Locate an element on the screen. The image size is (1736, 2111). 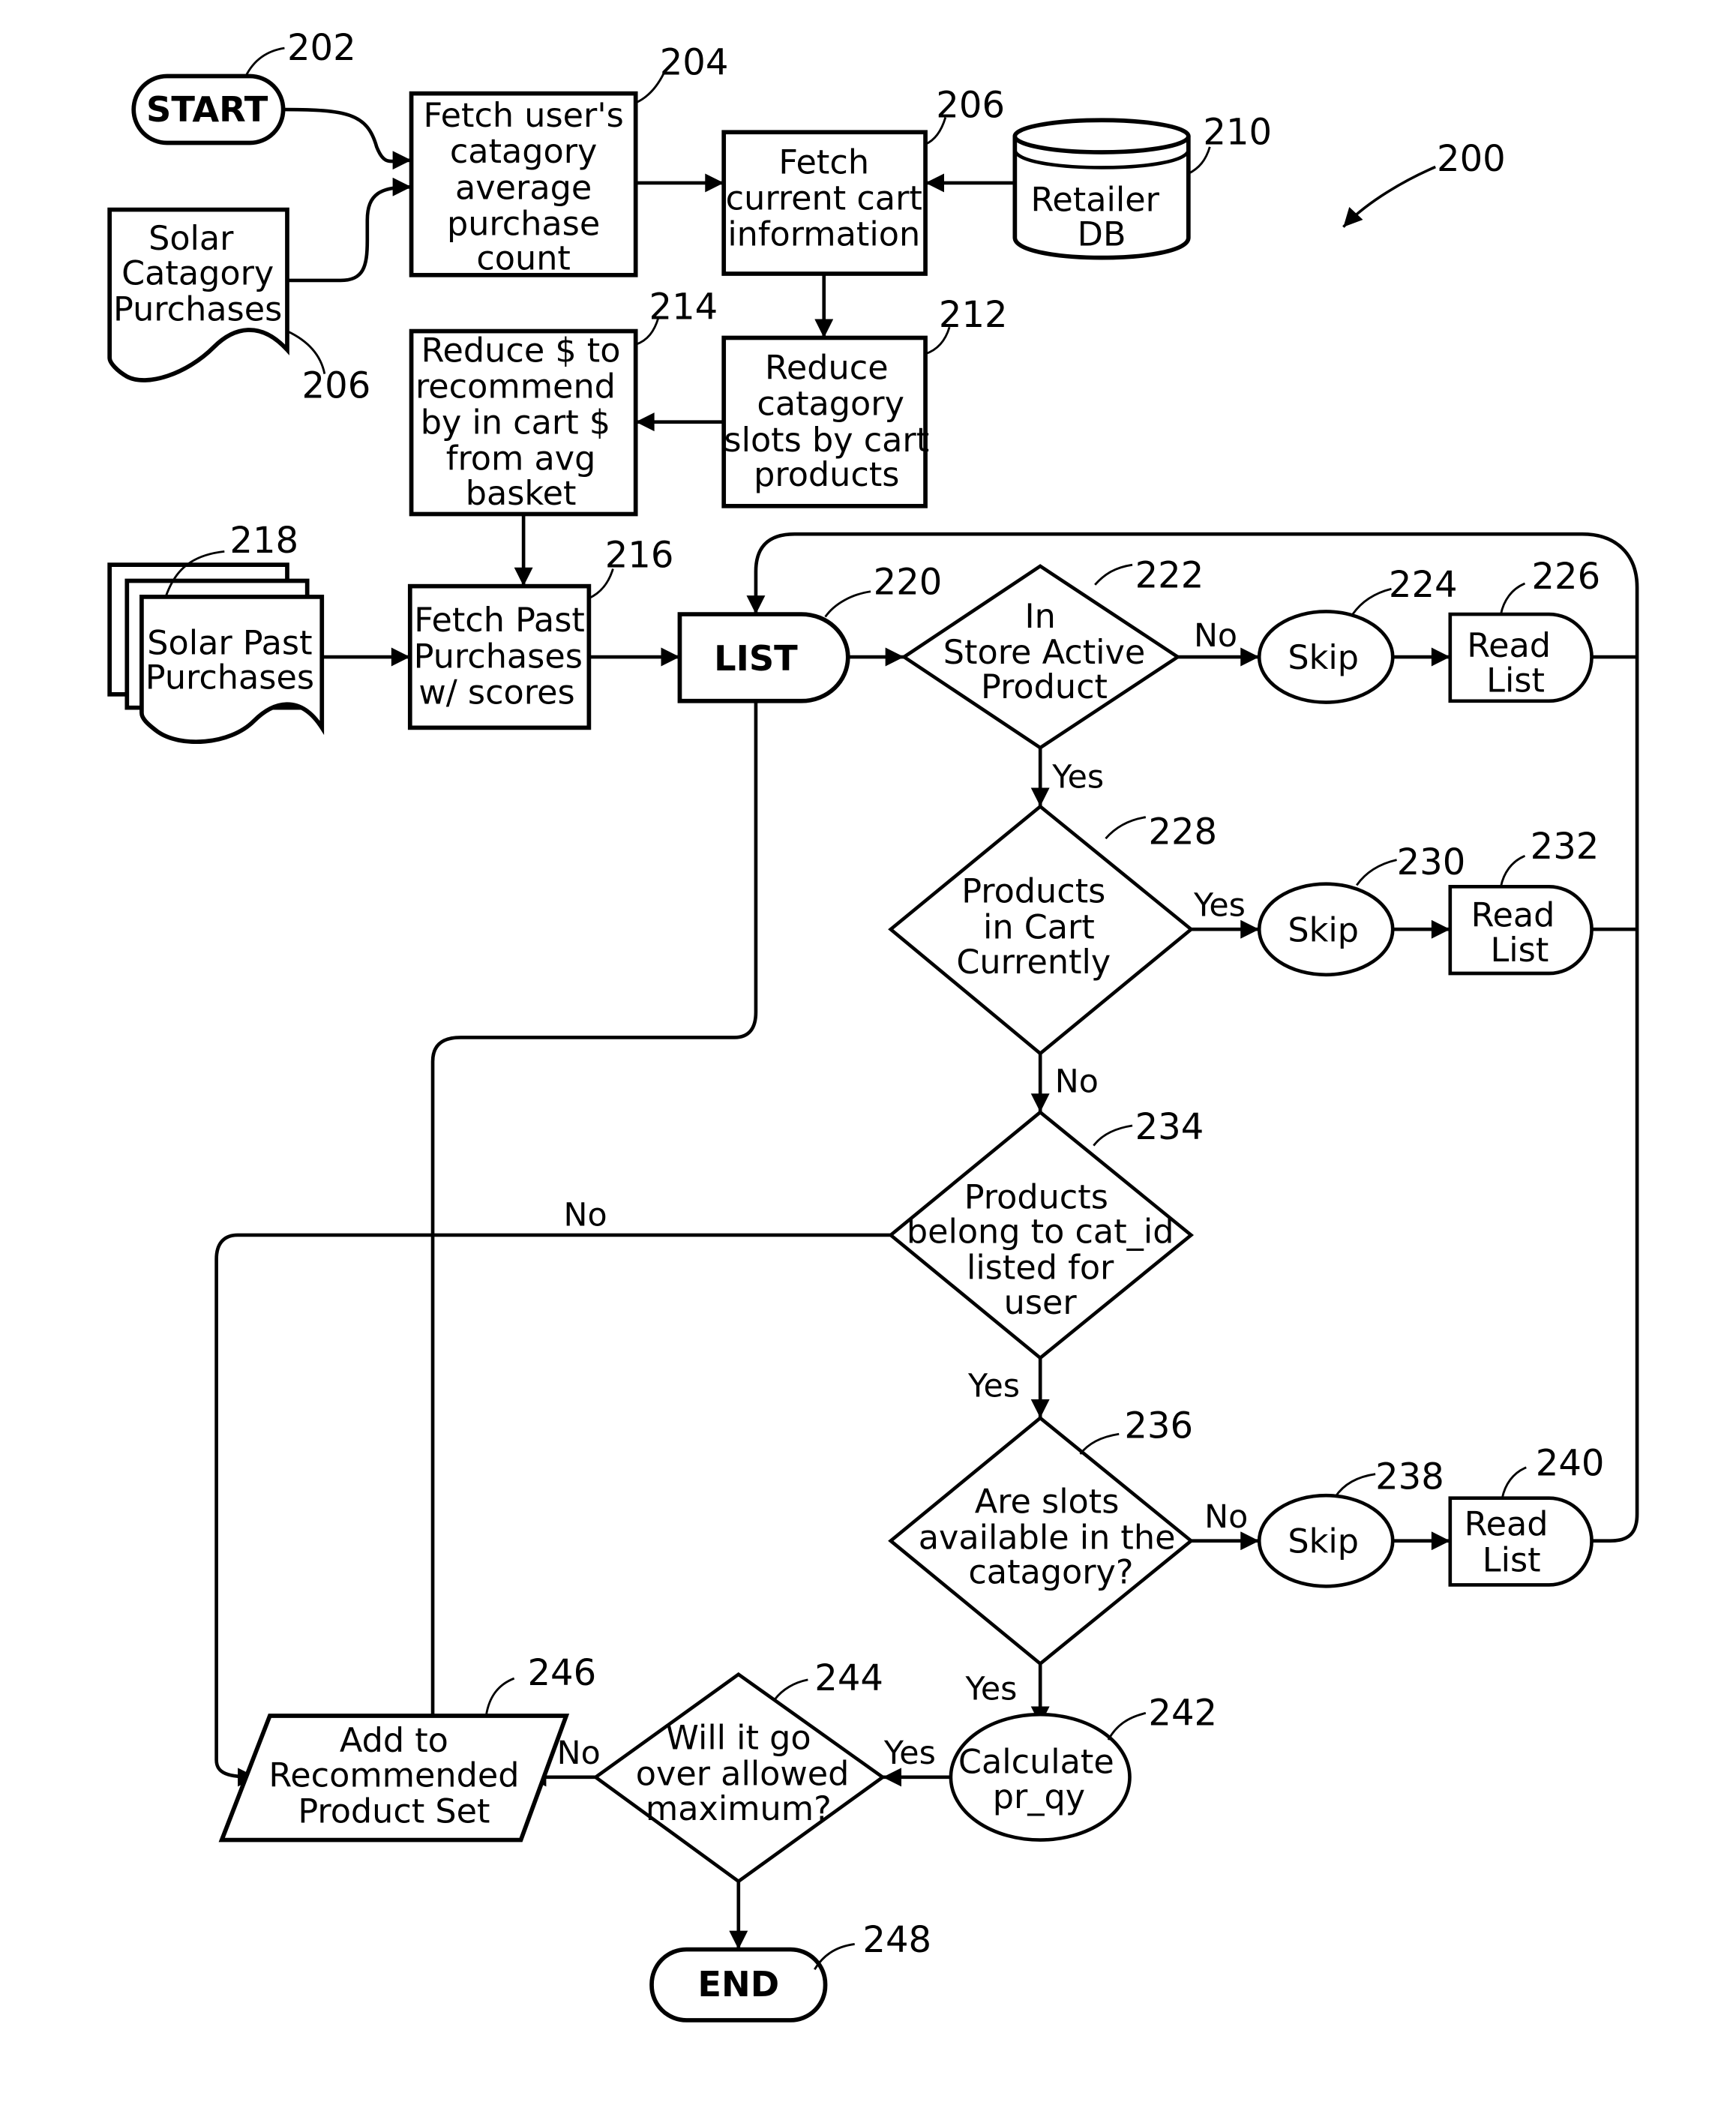
nodes-d-active-ref: 222 is located at coordinates (1169, 575).